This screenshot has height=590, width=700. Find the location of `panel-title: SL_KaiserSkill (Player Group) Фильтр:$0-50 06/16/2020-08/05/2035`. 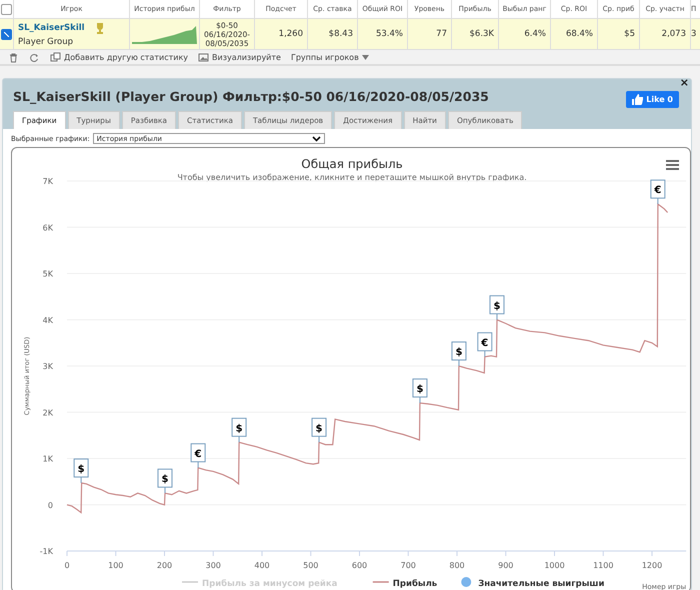

panel-title: SL_KaiserSkill (Player Group) Фильтр:$0-50 06/16/2020-08/05/2035 is located at coordinates (251, 96).